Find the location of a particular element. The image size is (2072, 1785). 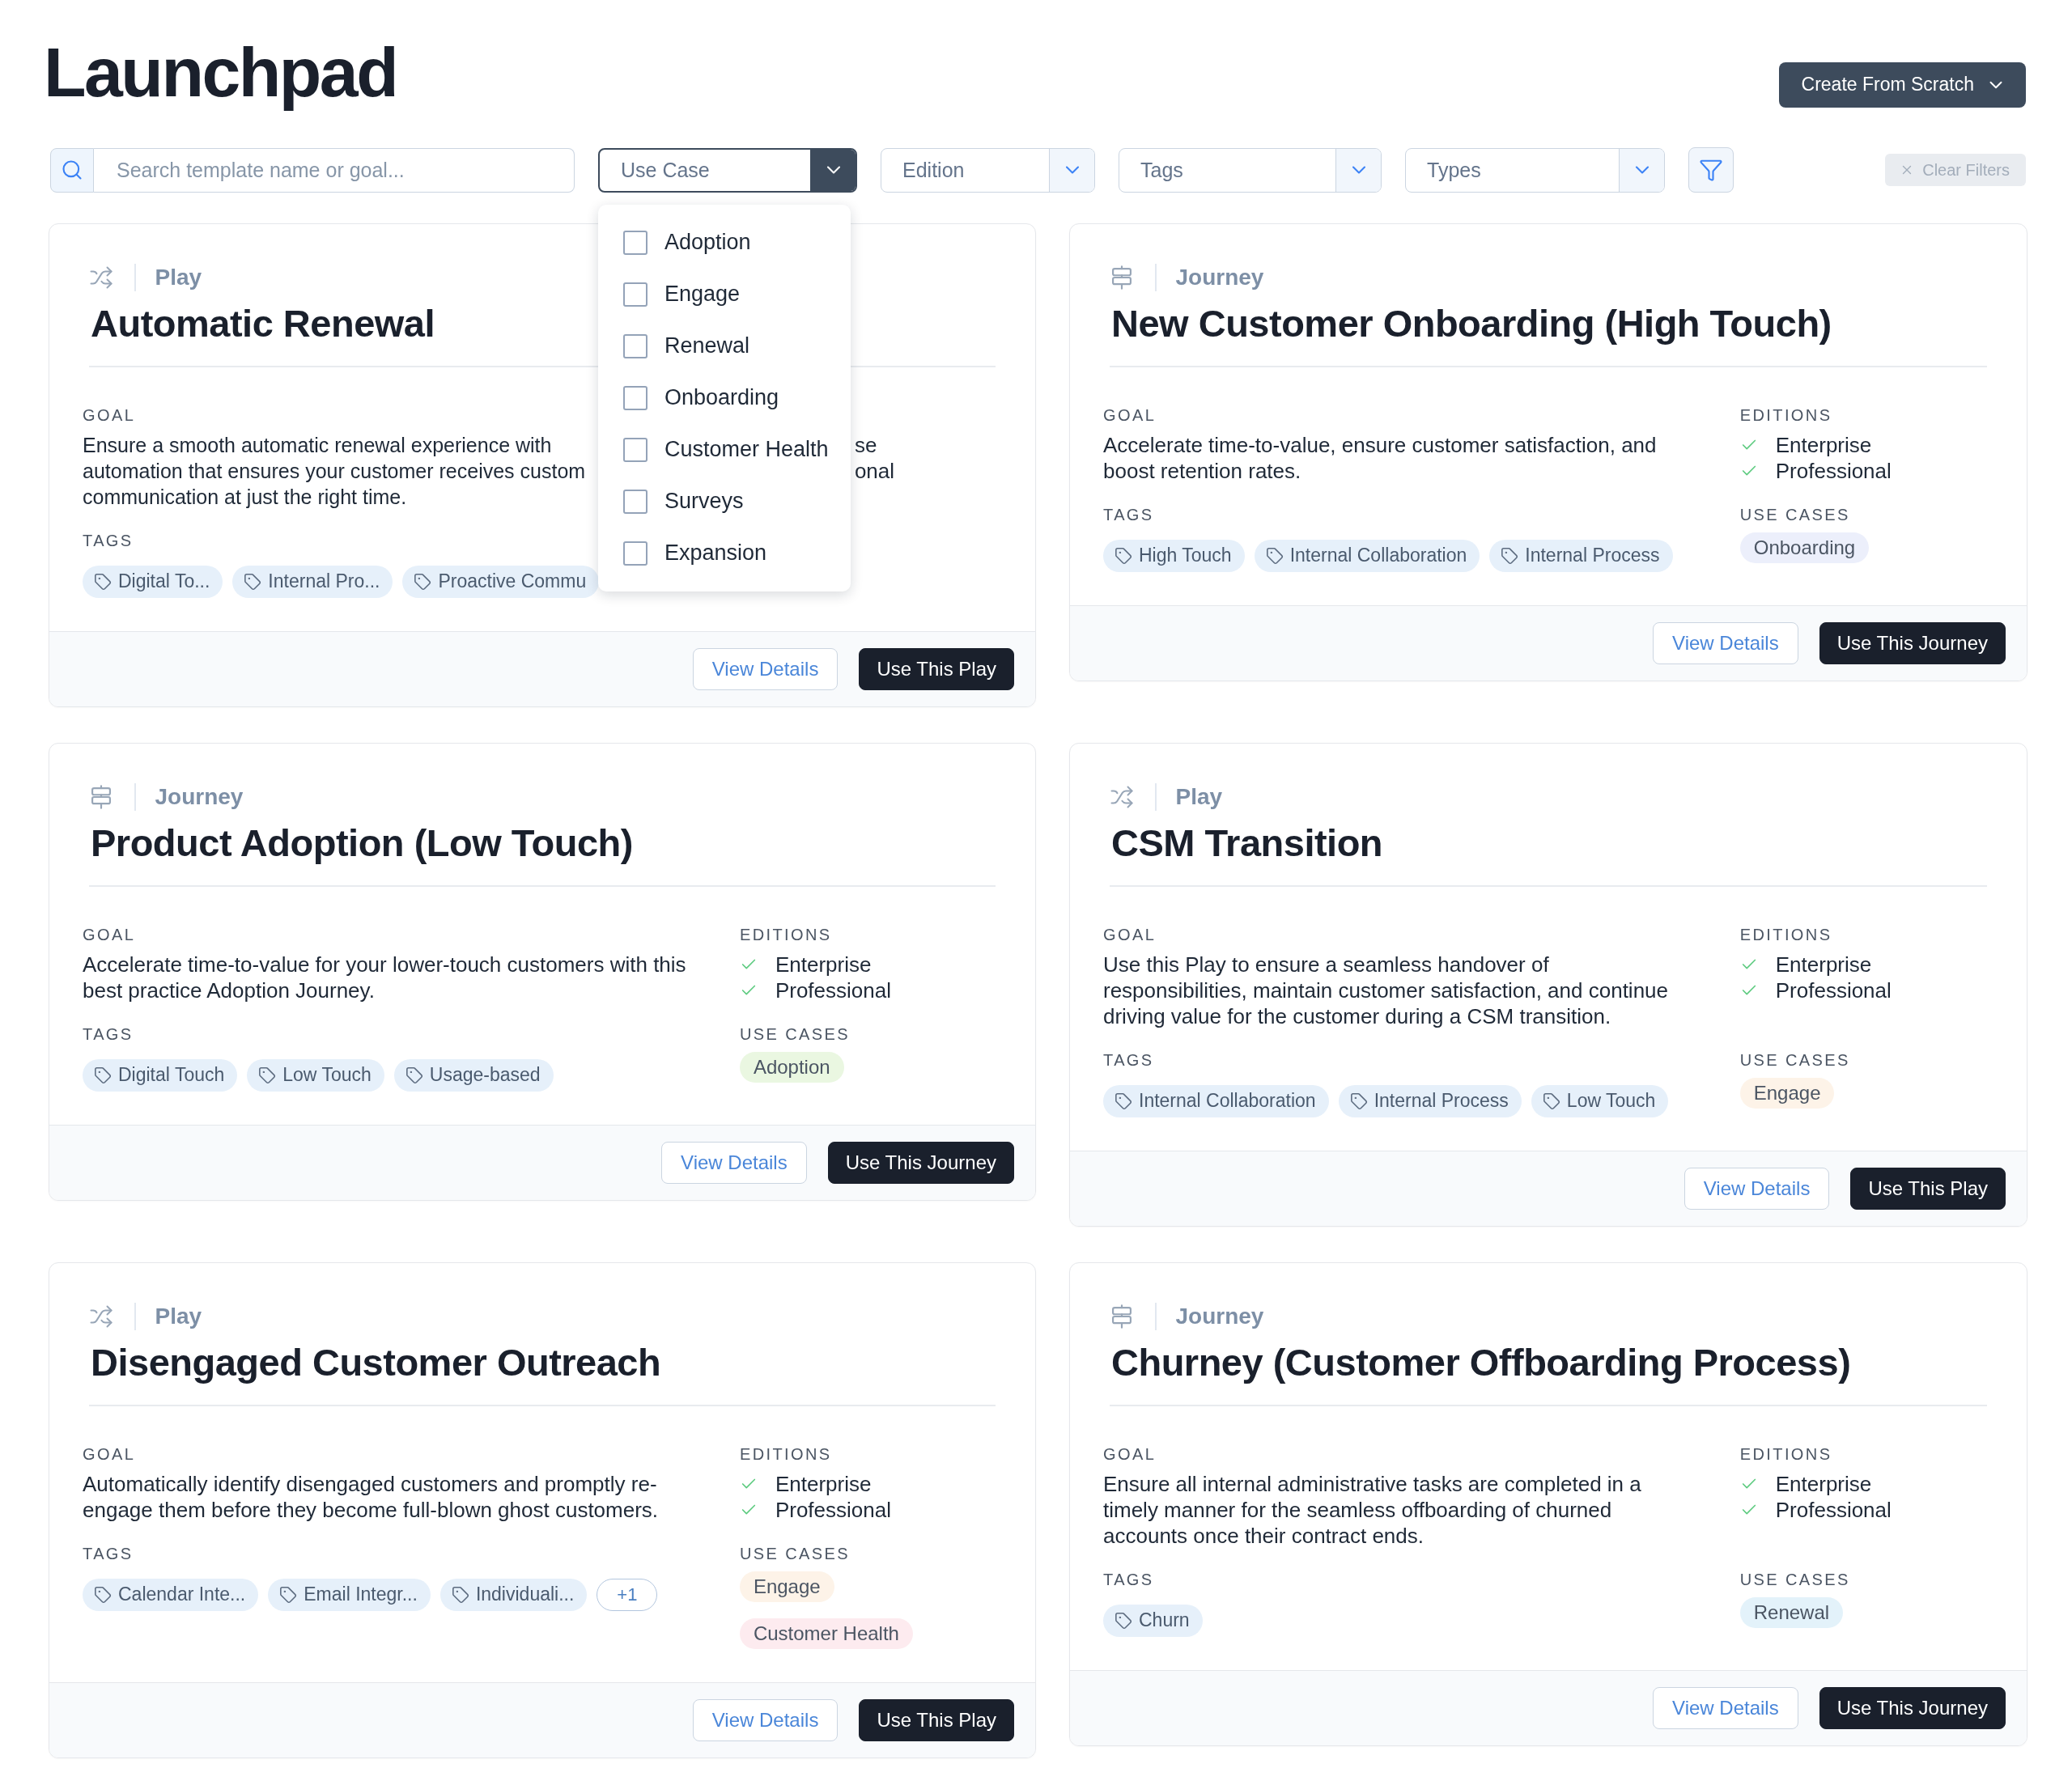

use-case-chip: Adoption is located at coordinates (791, 1067).